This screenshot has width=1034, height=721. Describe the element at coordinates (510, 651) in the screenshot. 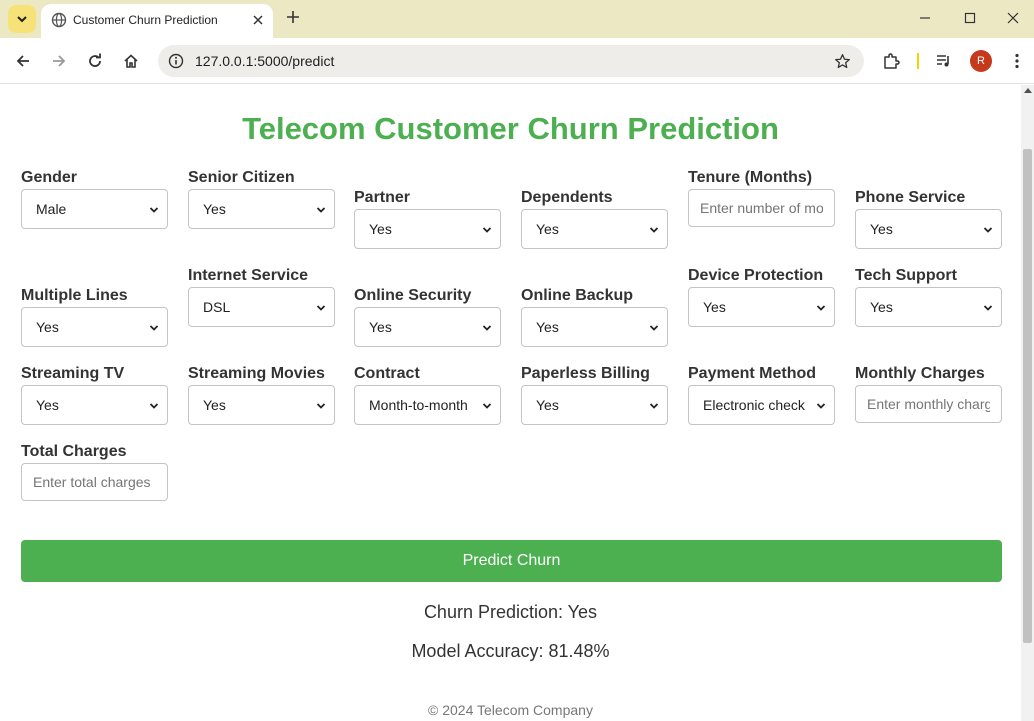

I see `model-accuracy: Model Accuracy: 81.48%` at that location.